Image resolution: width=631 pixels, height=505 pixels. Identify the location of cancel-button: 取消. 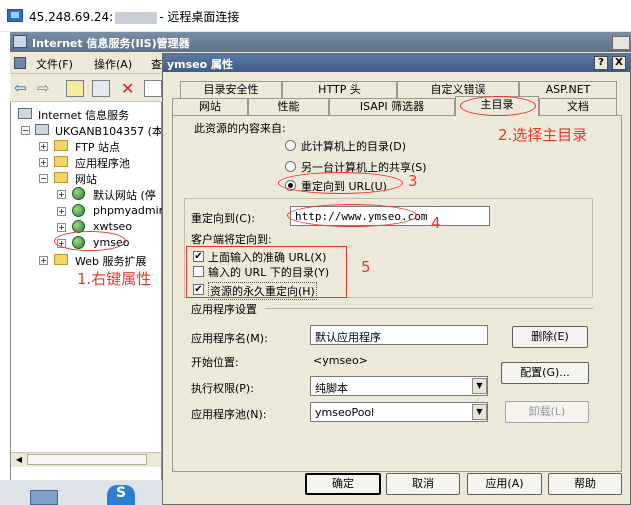
(423, 484).